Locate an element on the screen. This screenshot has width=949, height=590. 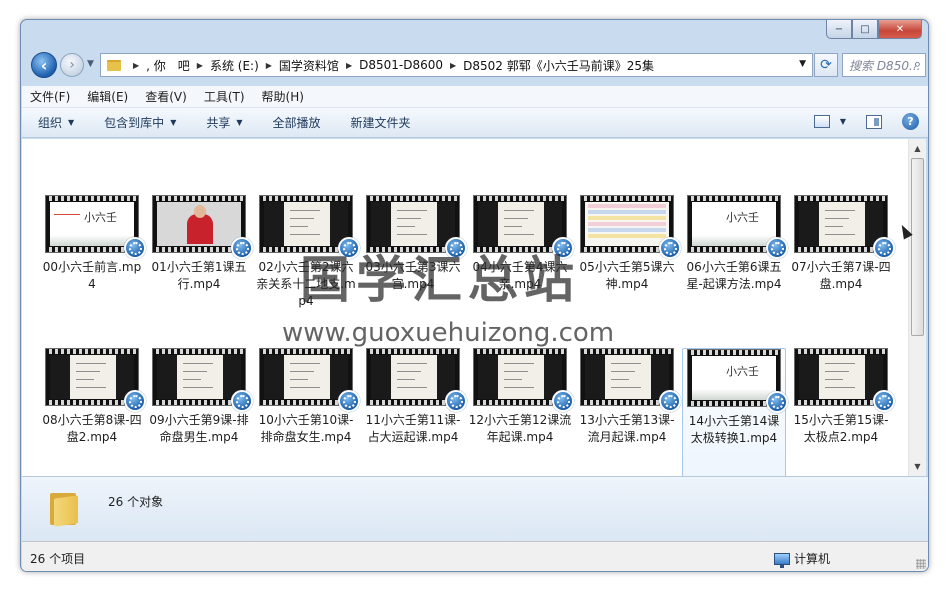
file-item: 小六壬 00小六壬前言.mp4 is located at coordinates (93, 262).